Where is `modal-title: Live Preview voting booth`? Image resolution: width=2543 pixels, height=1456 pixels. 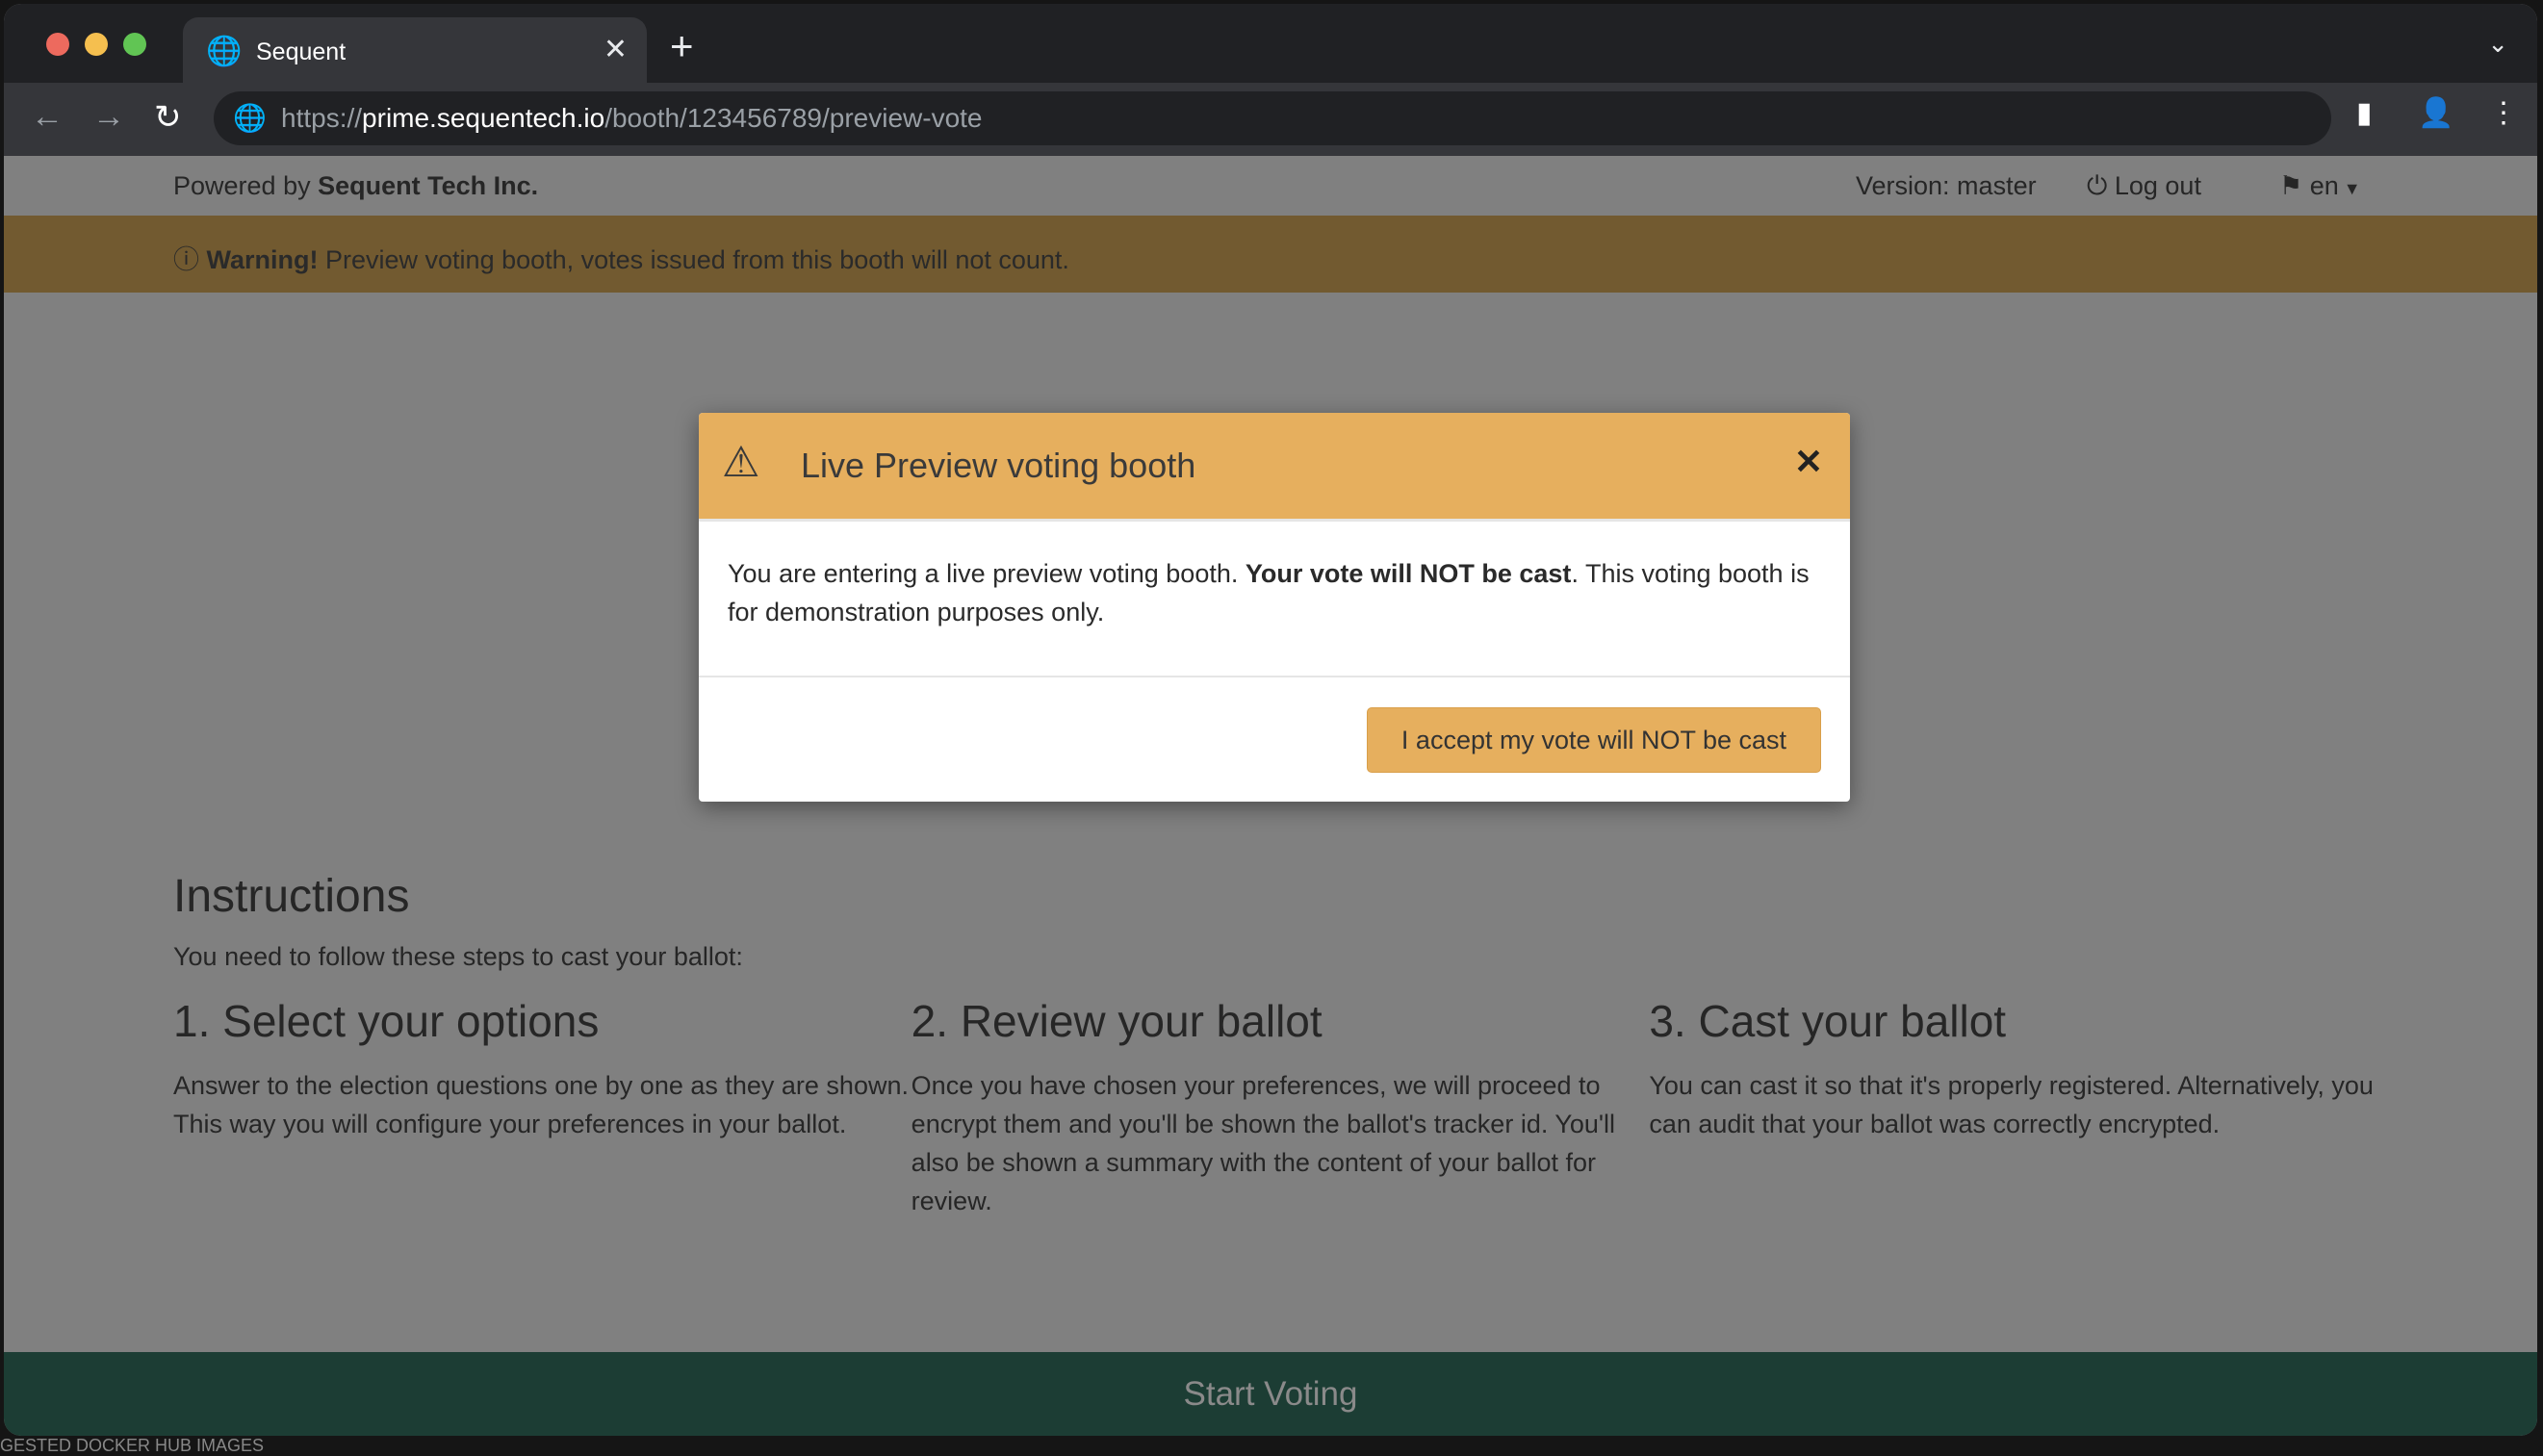 modal-title: Live Preview voting booth is located at coordinates (998, 466).